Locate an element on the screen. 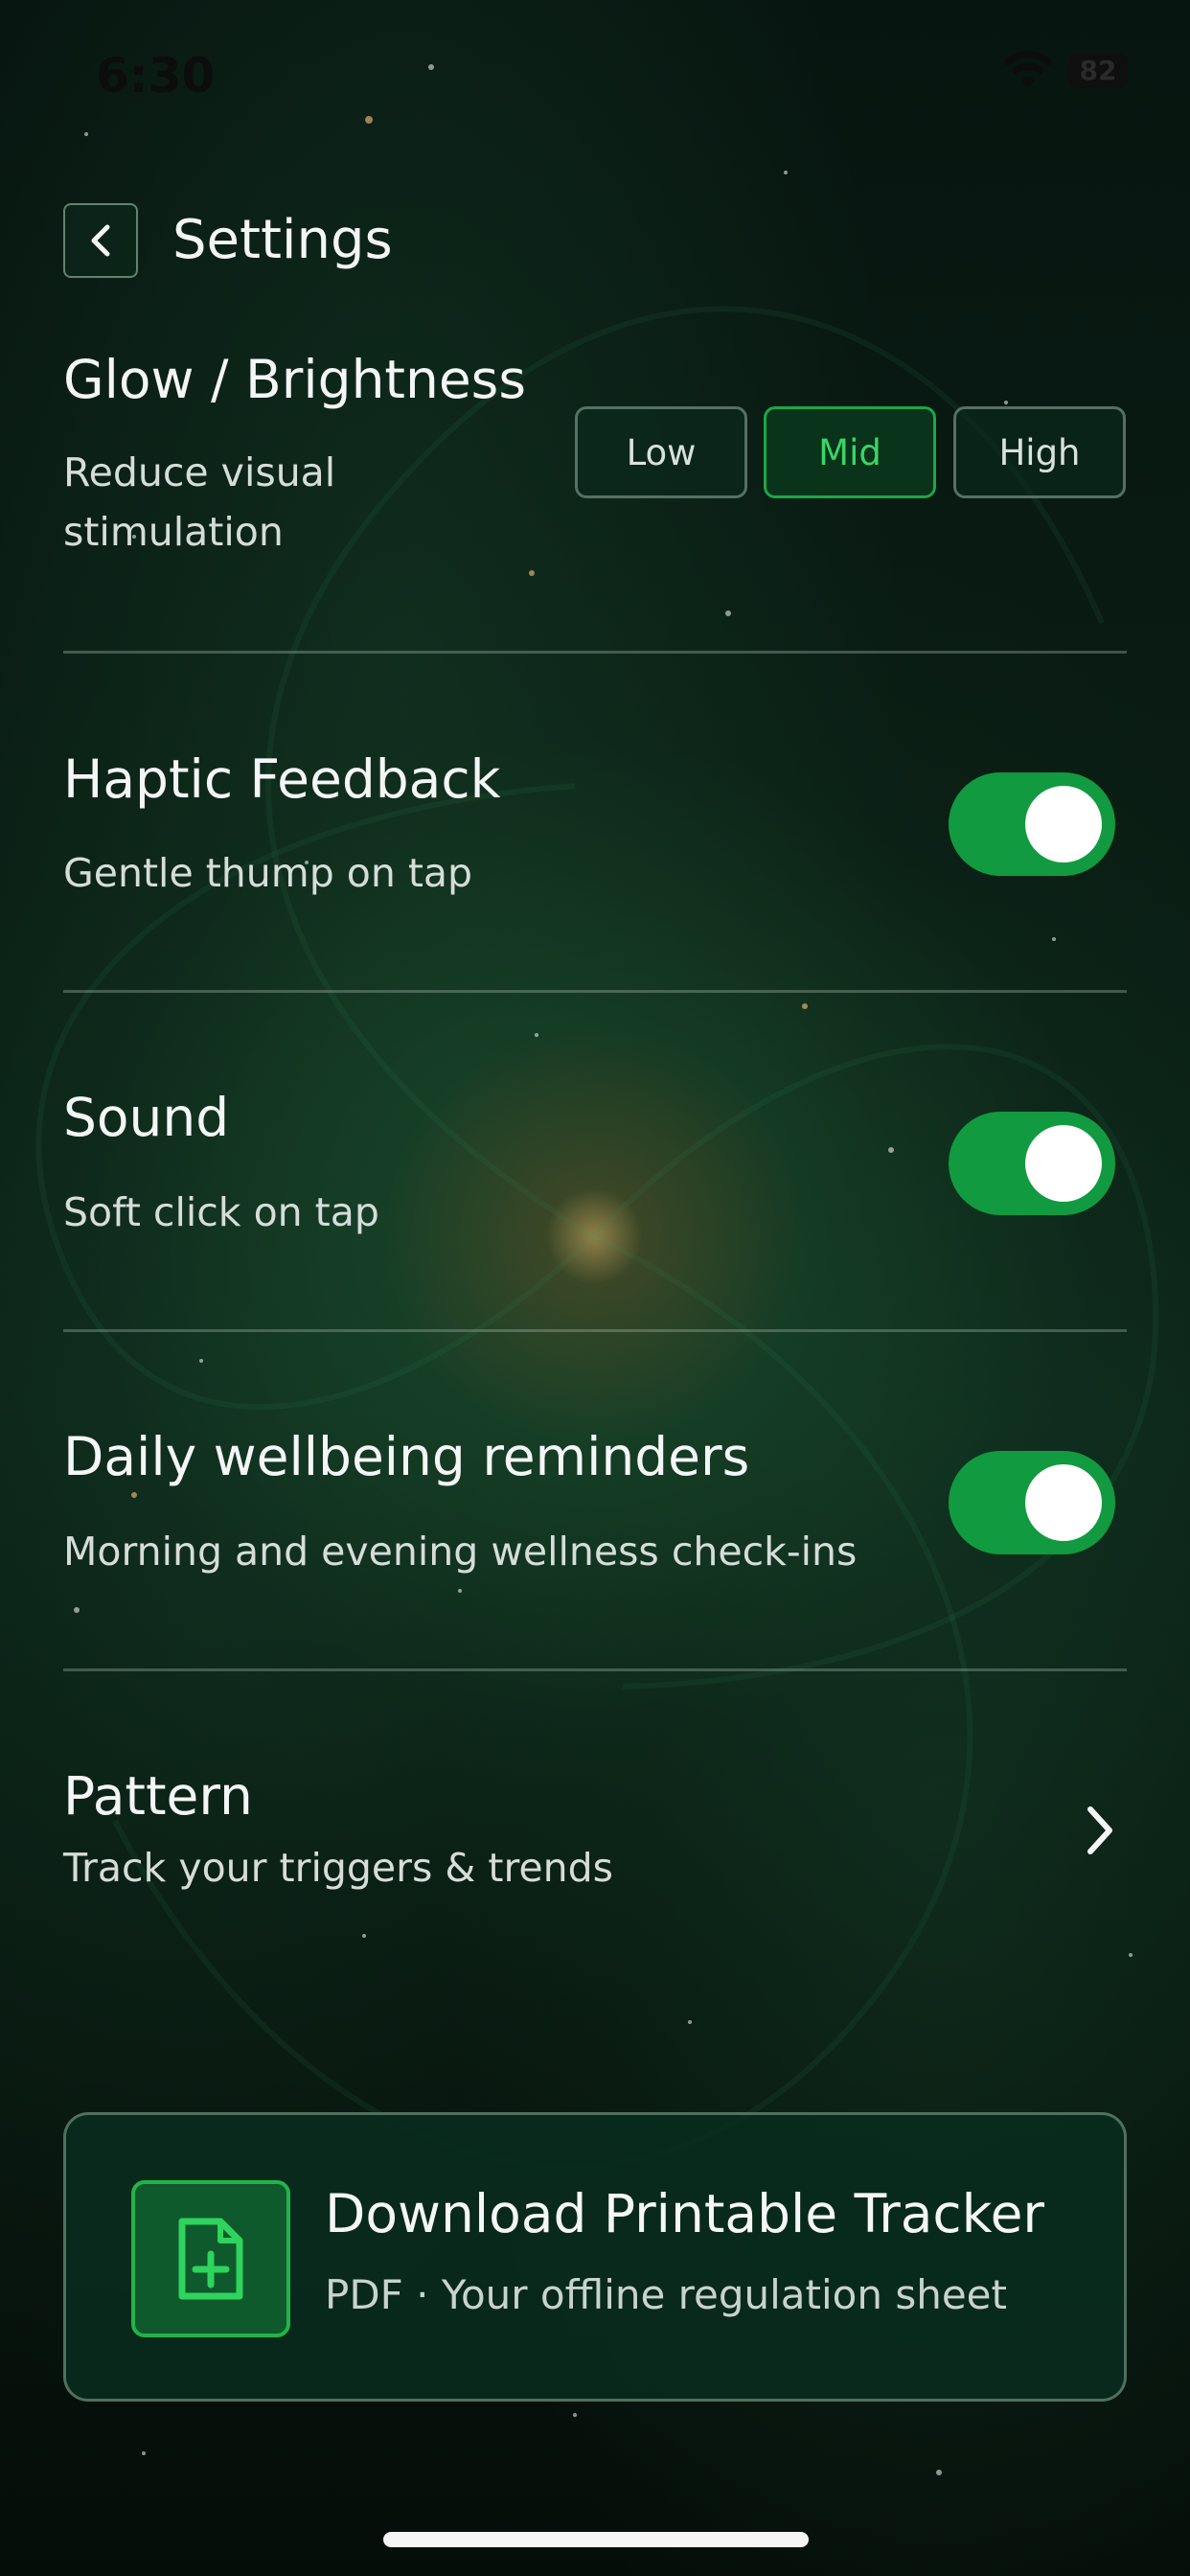 The height and width of the screenshot is (2576, 1190). reminders-subtitle: Morning and evening wellness check-ins is located at coordinates (460, 1552).